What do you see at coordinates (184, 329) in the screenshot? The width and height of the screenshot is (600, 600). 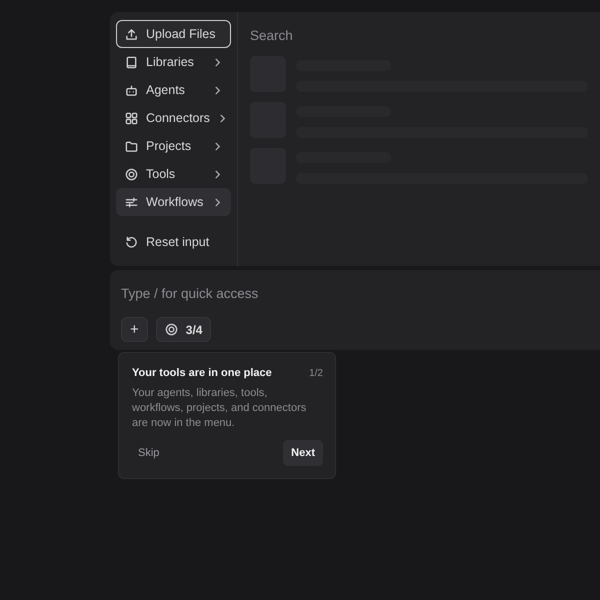 I see `tools-button: 3/4` at bounding box center [184, 329].